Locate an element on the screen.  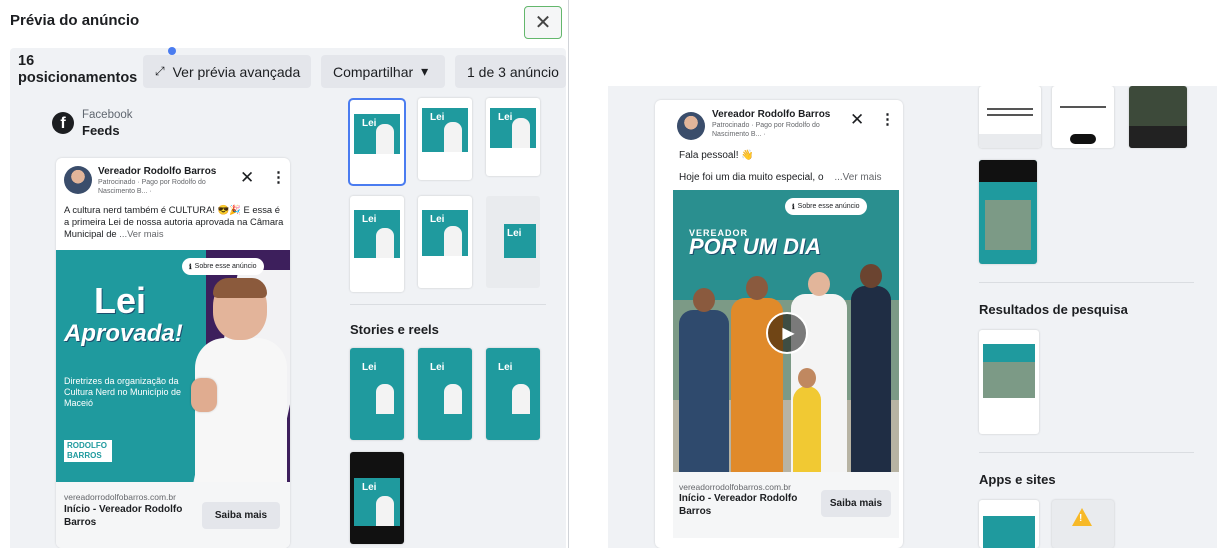
placements-label: posicionamentos is located at coordinates (78, 78).